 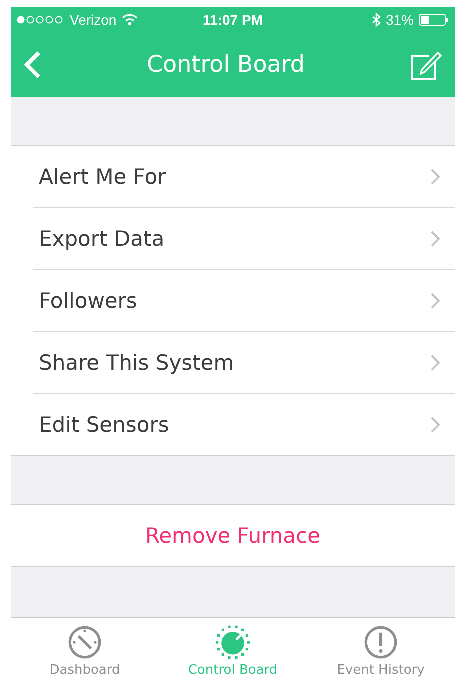 What do you see at coordinates (244, 363) in the screenshot?
I see `menu-row: Share This System` at bounding box center [244, 363].